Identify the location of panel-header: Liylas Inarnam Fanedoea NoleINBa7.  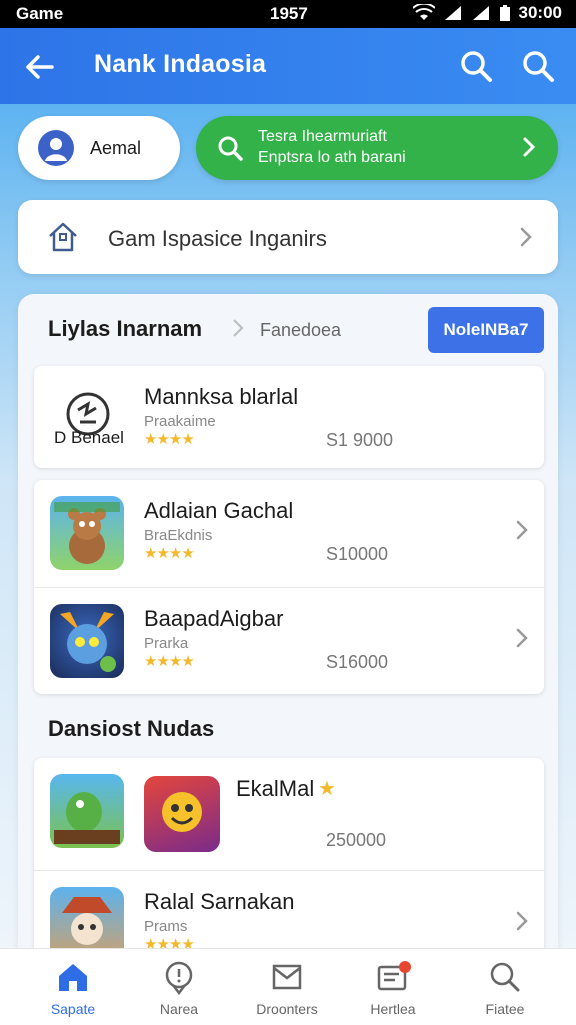
(288, 328).